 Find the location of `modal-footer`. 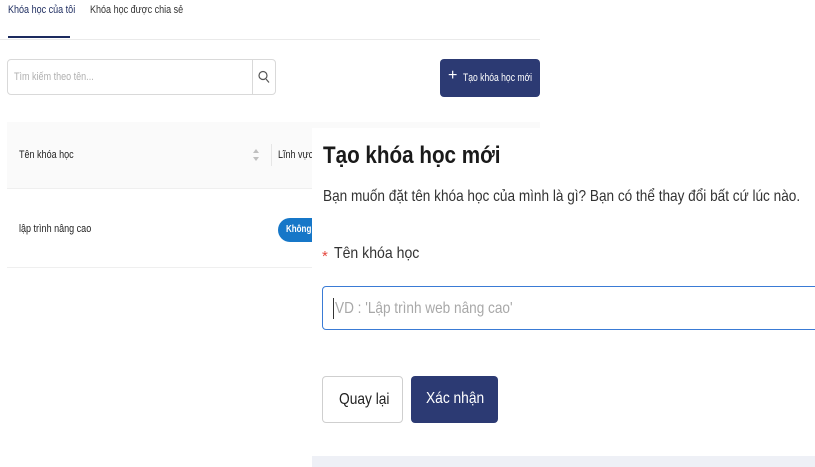

modal-footer is located at coordinates (563, 461).